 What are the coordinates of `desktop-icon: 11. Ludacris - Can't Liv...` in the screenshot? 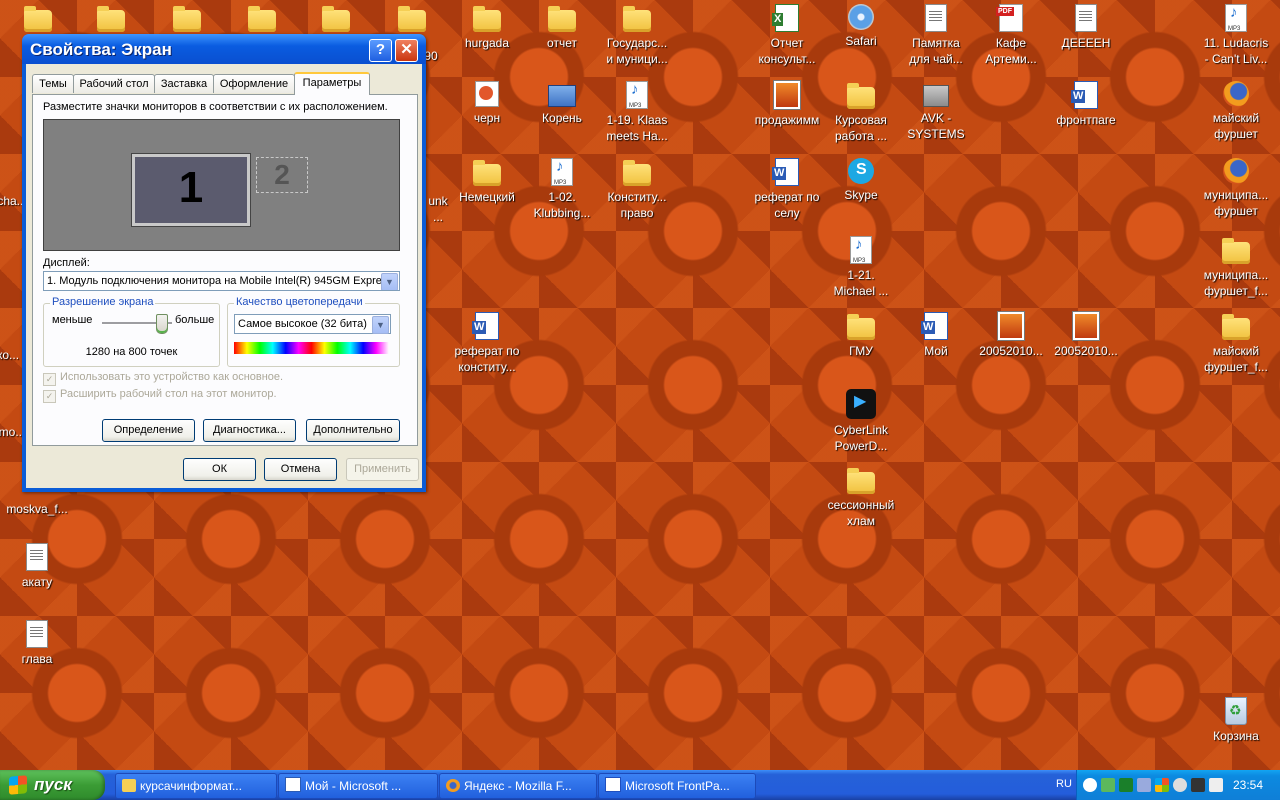 It's located at (1236, 35).